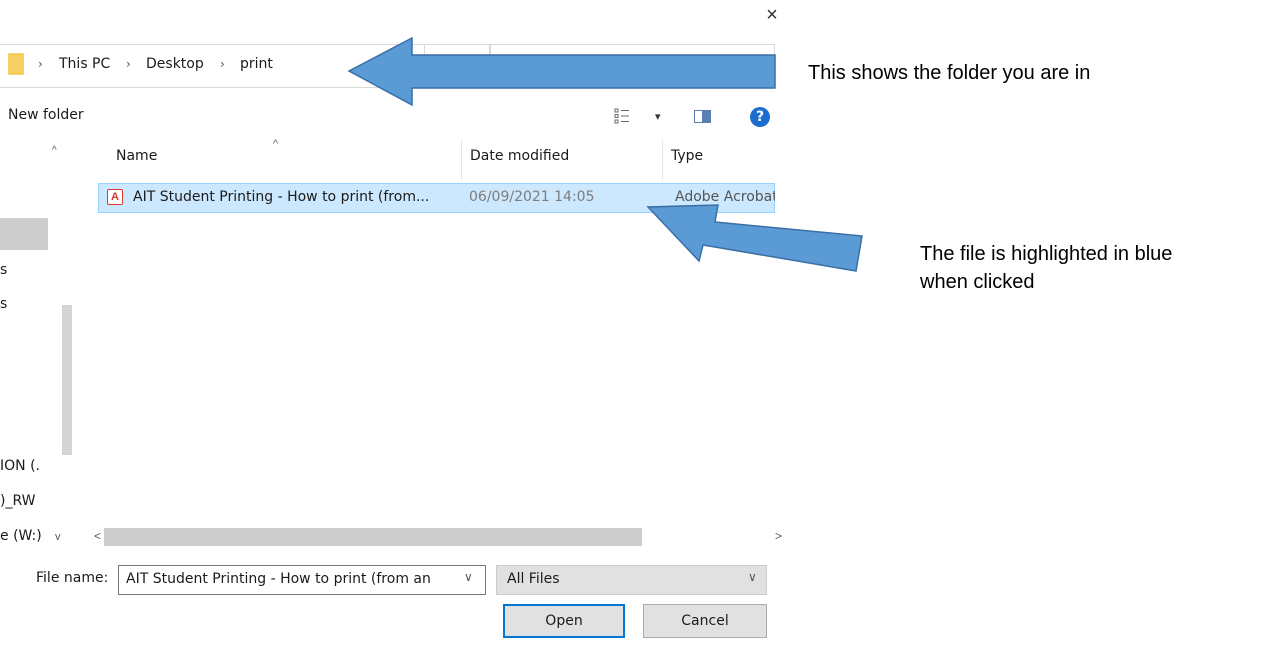  What do you see at coordinates (754, 238) in the screenshot?
I see `arrow-file` at bounding box center [754, 238].